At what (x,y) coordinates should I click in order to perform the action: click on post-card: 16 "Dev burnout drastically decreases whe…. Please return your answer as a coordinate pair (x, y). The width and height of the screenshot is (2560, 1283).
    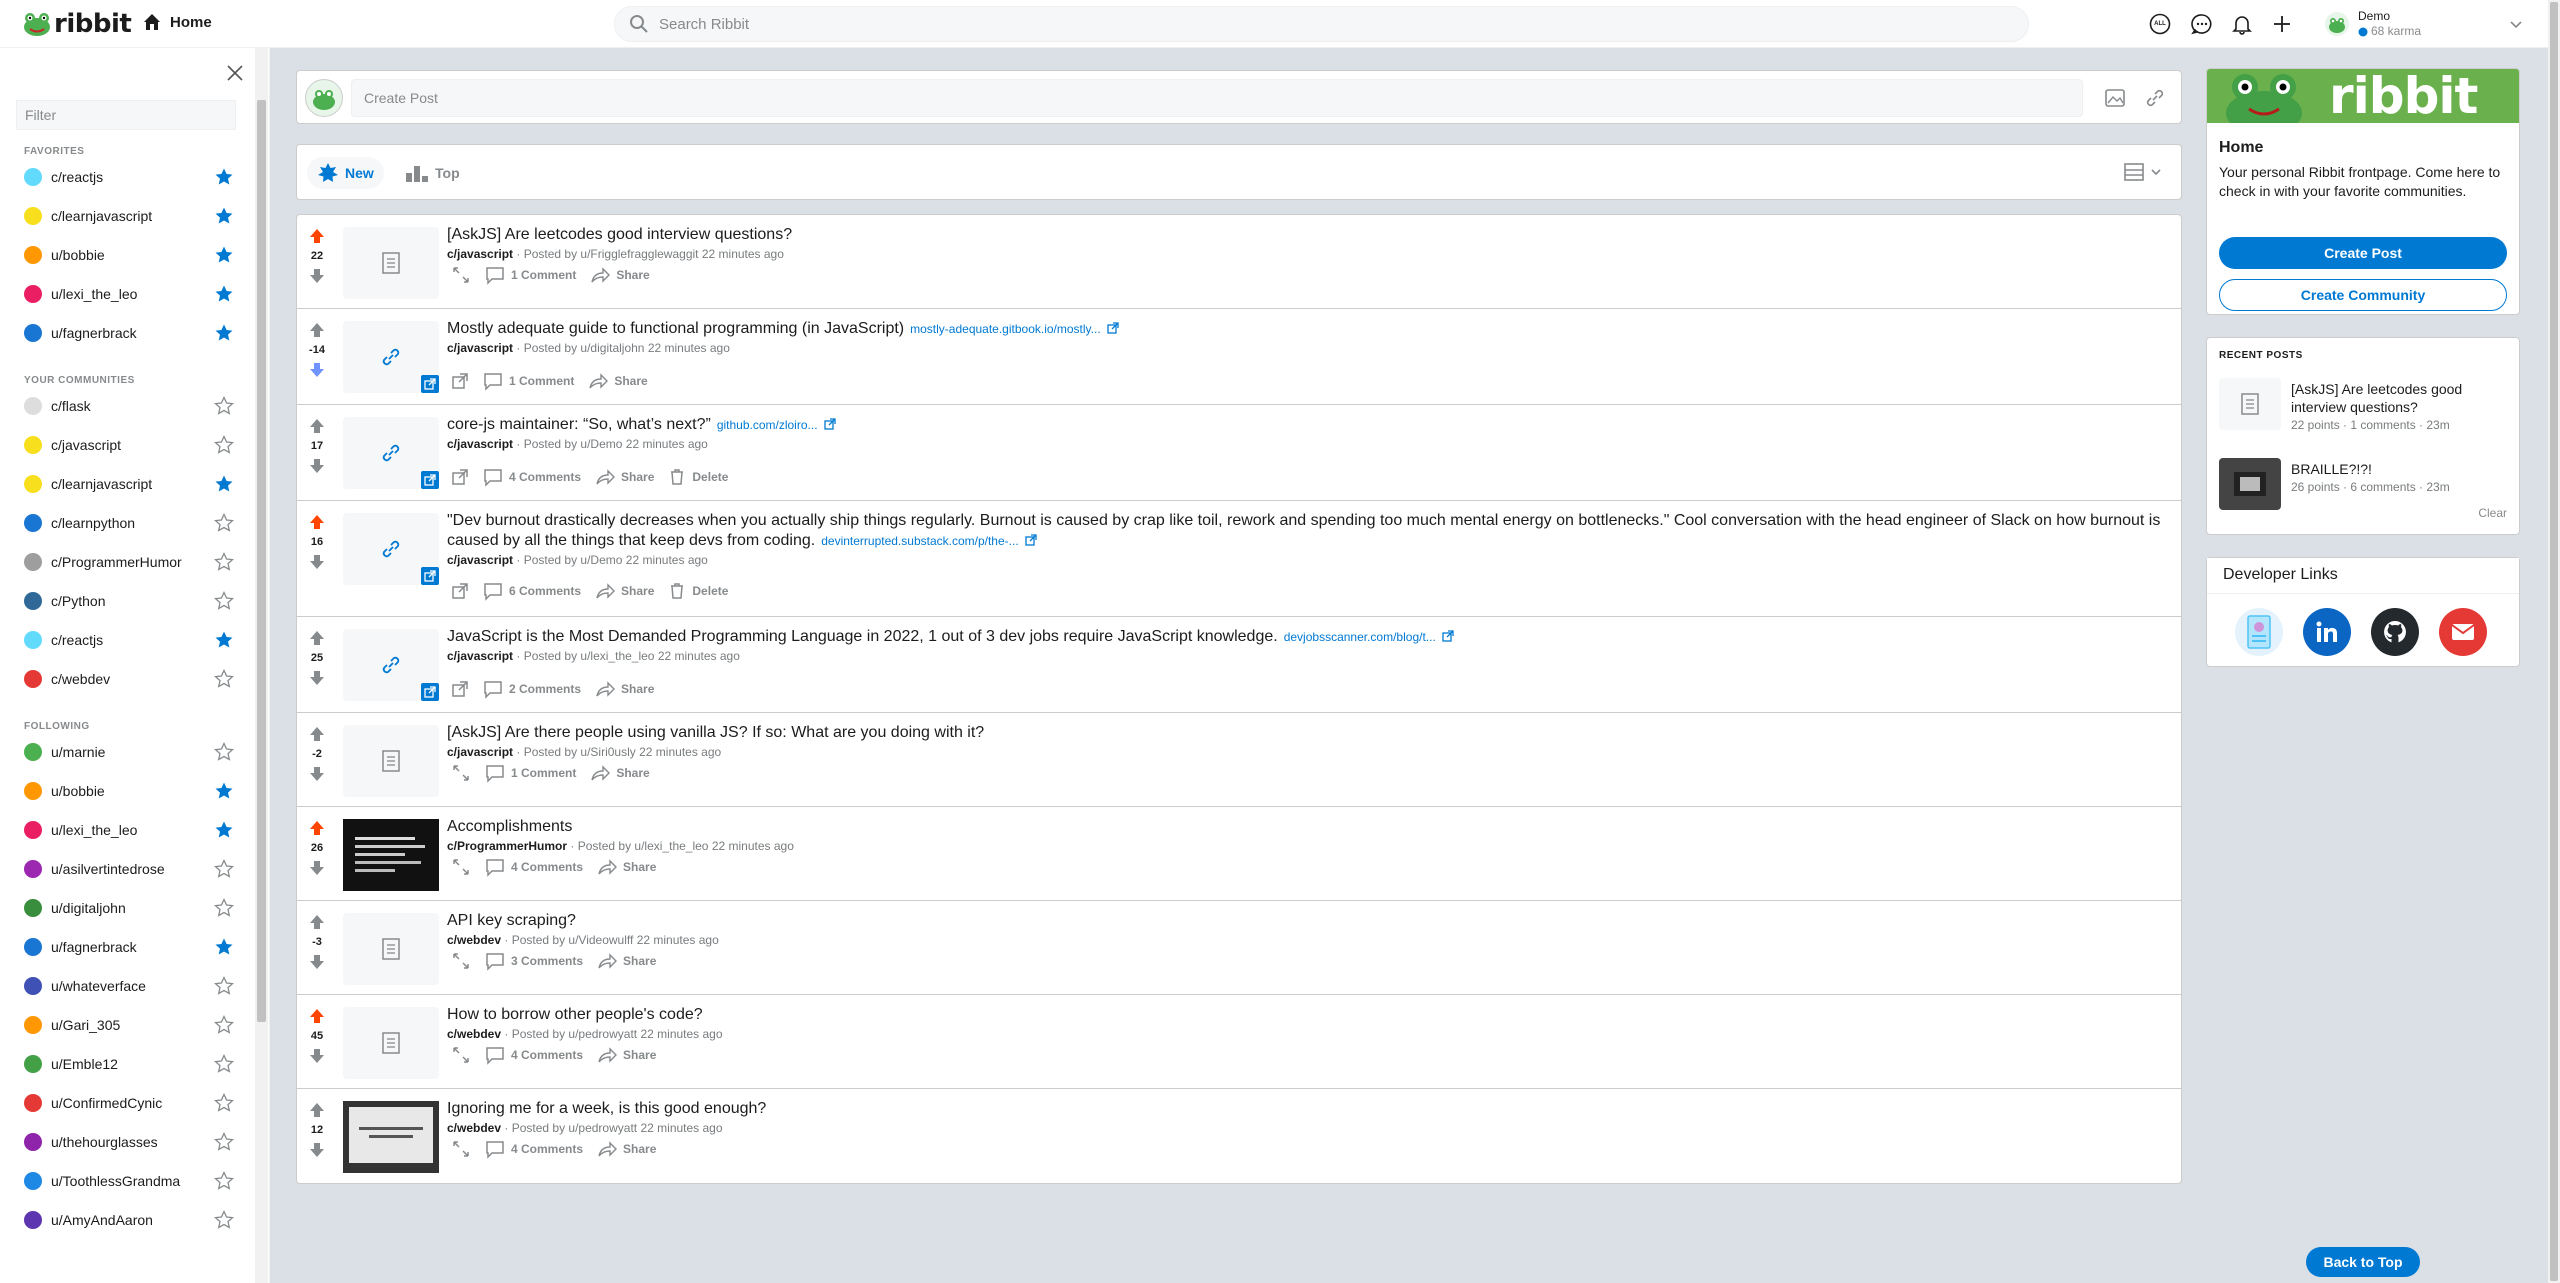
    Looking at the image, I should click on (1239, 559).